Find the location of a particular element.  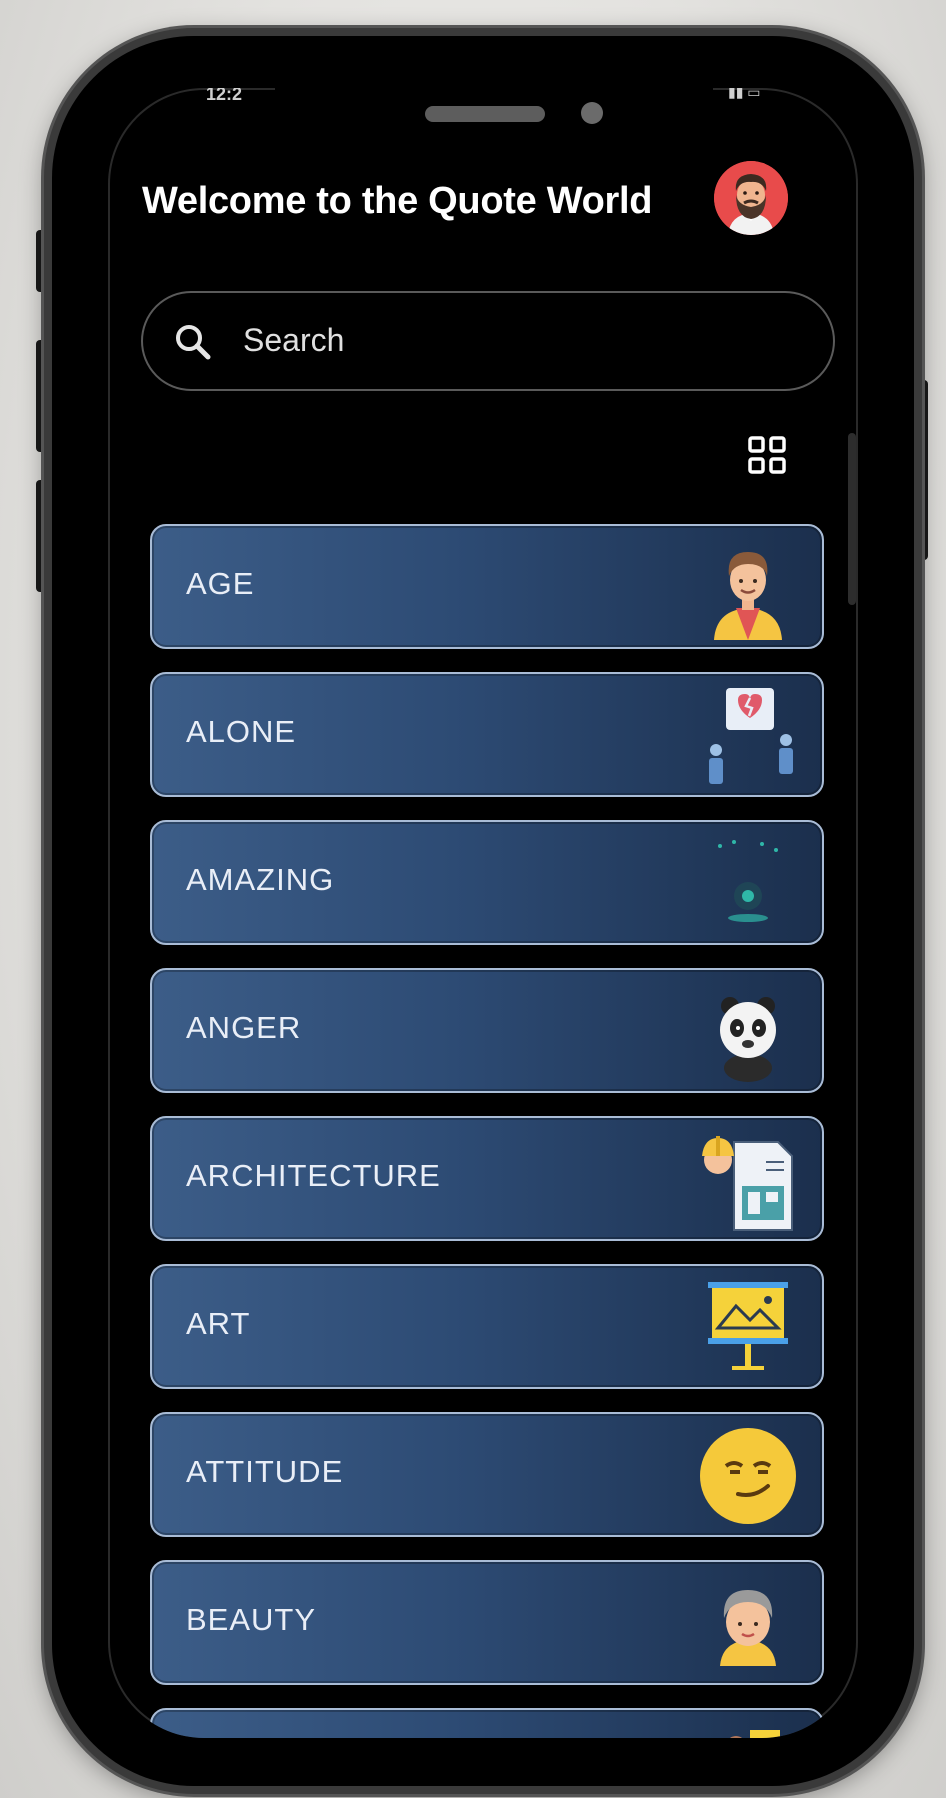

category-label: AGE is located at coordinates (220, 583).